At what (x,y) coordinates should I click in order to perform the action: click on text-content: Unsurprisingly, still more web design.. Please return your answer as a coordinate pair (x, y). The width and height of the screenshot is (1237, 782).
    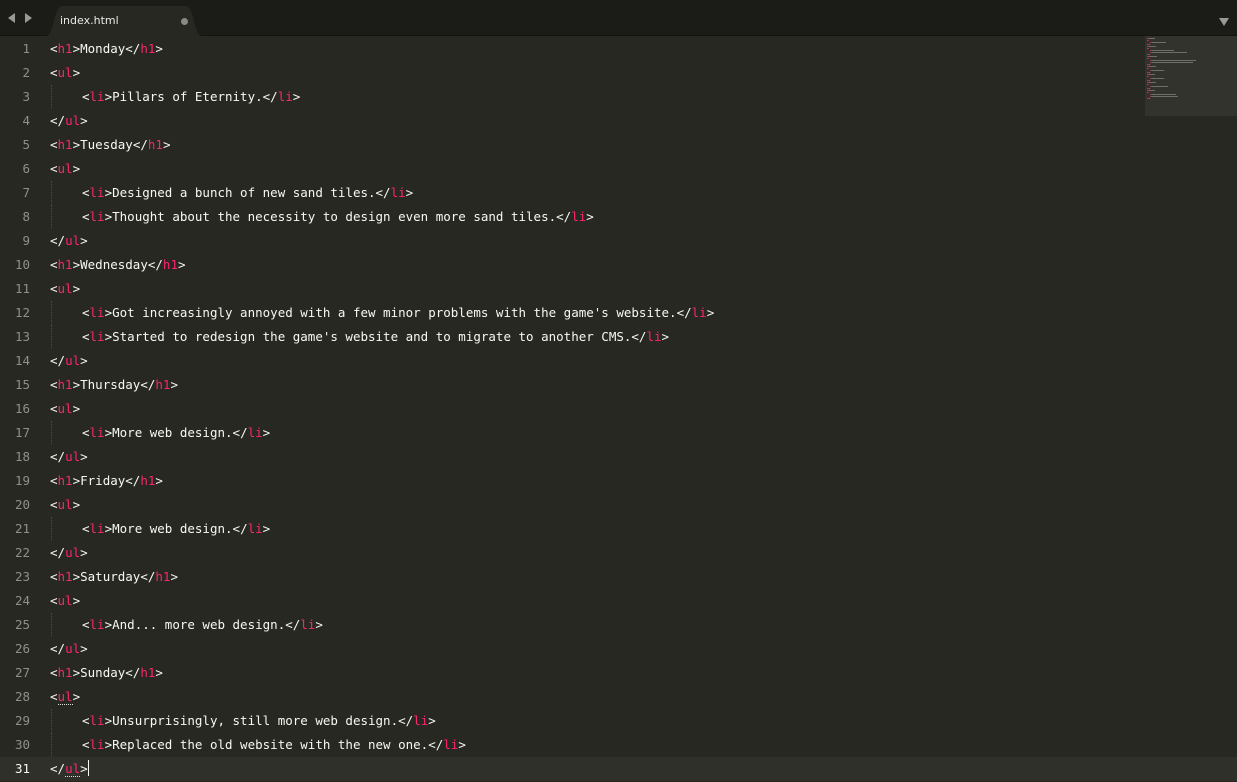
    Looking at the image, I should click on (255, 720).